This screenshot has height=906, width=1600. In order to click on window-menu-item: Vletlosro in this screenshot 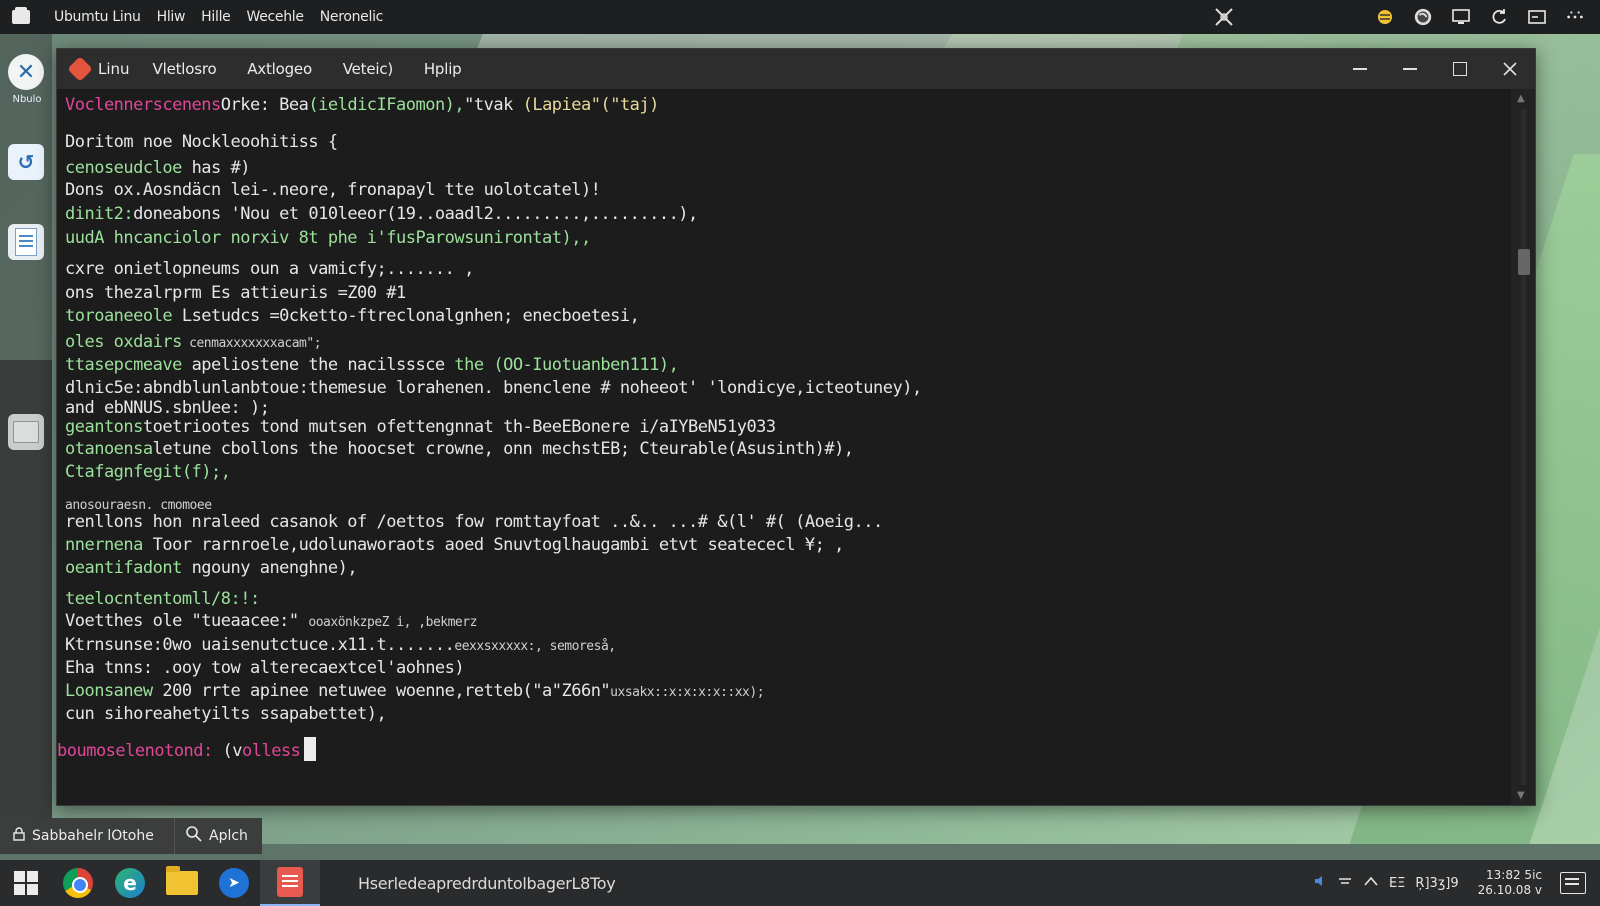, I will do `click(185, 69)`.